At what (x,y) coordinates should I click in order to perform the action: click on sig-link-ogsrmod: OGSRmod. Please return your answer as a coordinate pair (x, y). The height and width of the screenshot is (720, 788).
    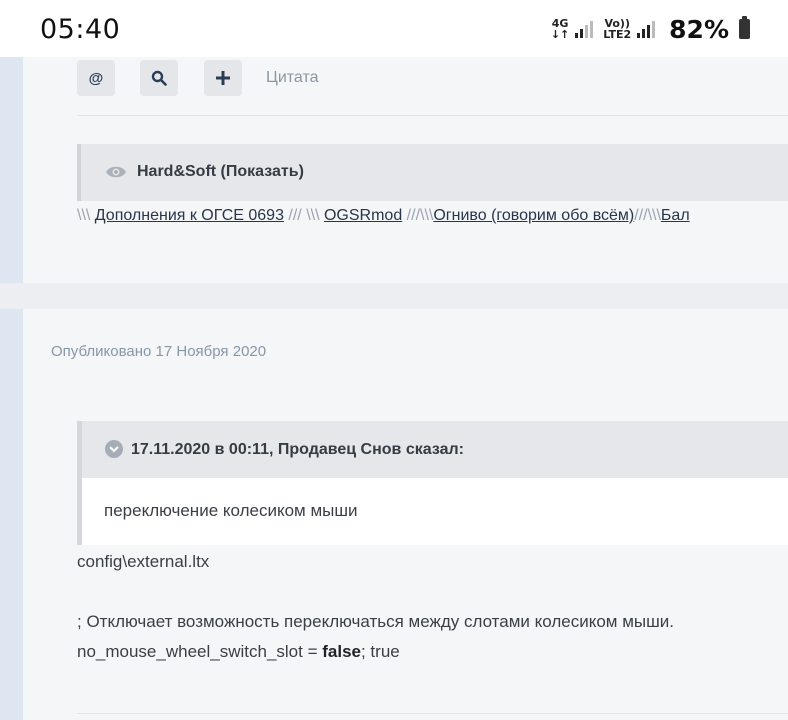
    Looking at the image, I should click on (363, 215).